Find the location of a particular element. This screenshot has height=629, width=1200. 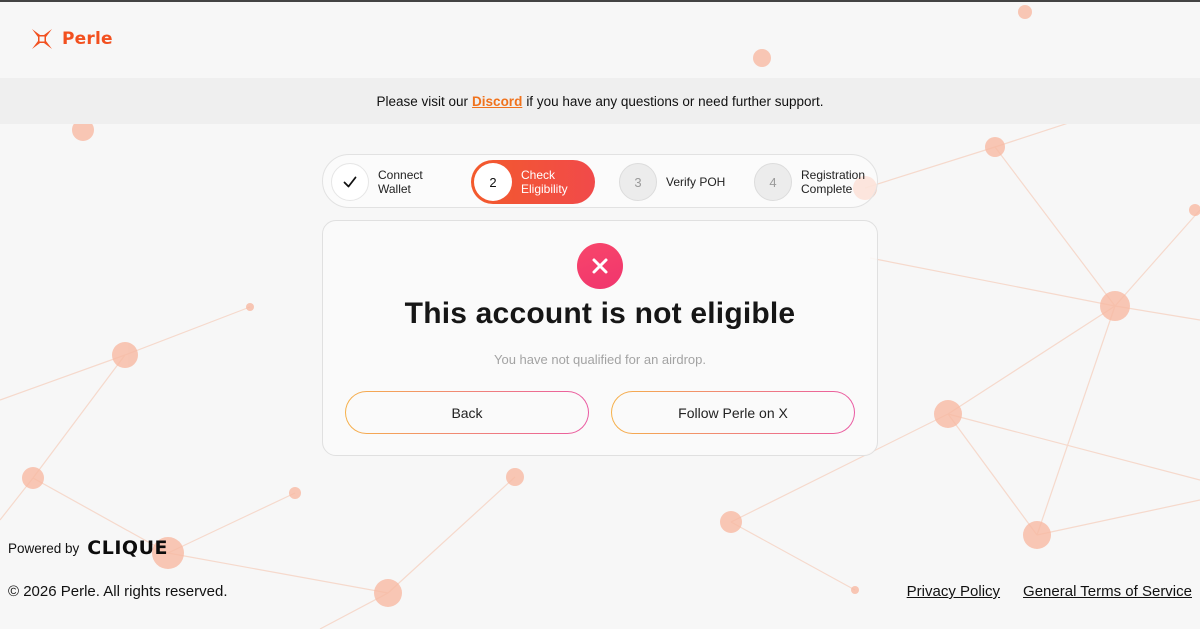

close-icon is located at coordinates (600, 266).